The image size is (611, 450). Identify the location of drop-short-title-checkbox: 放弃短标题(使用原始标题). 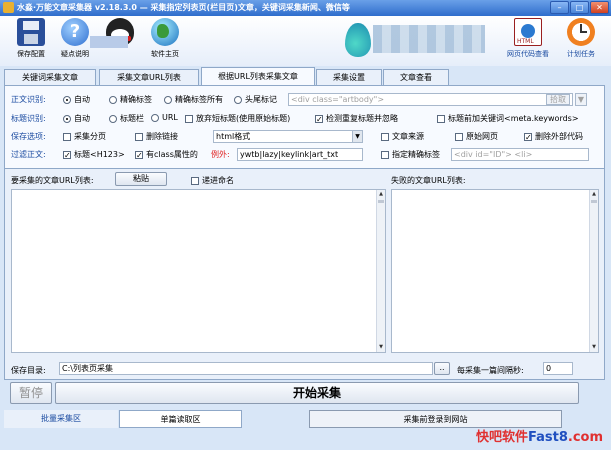
(237, 118).